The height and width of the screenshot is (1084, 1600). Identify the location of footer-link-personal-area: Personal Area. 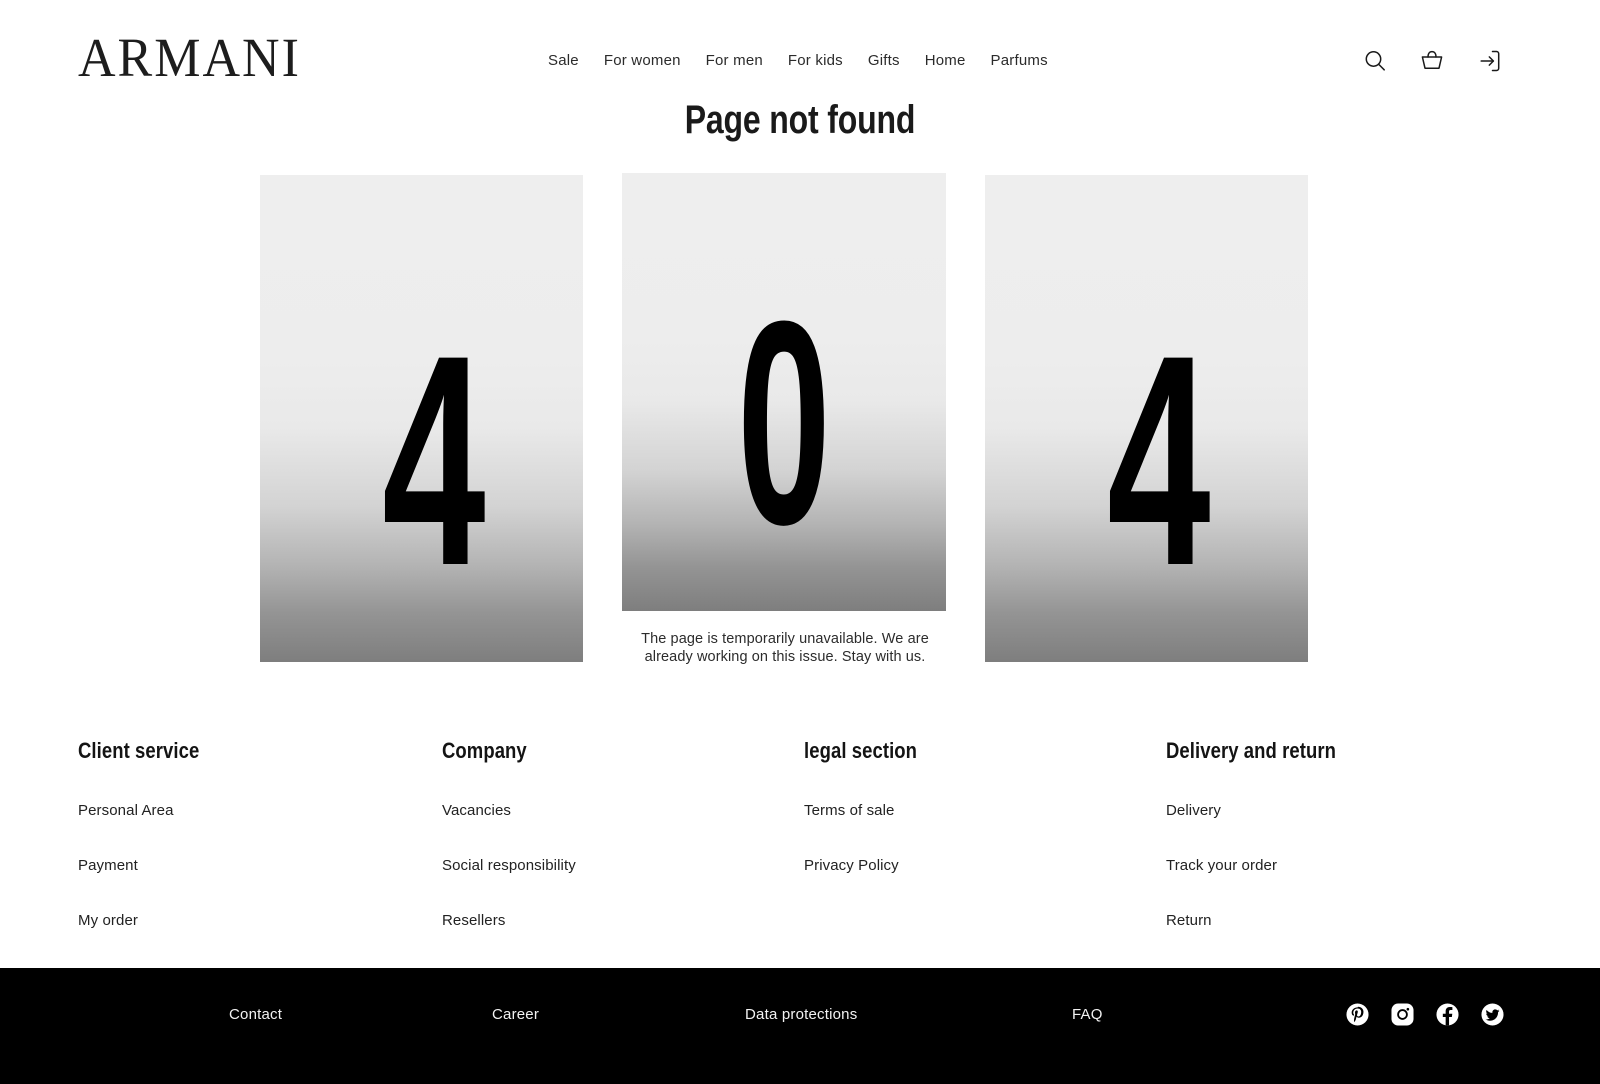
(150, 810).